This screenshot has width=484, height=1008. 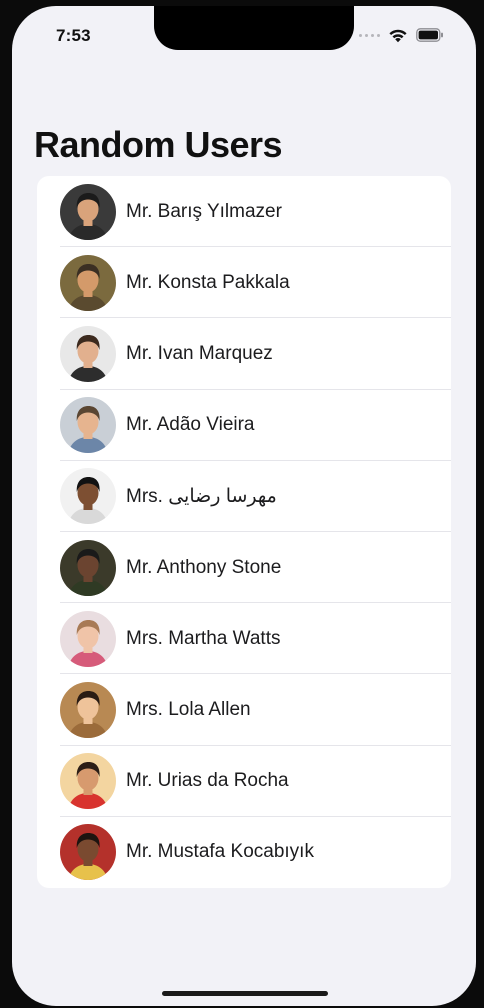 I want to click on user-row: Mr. Anthony Stone, so click(x=244, y=568).